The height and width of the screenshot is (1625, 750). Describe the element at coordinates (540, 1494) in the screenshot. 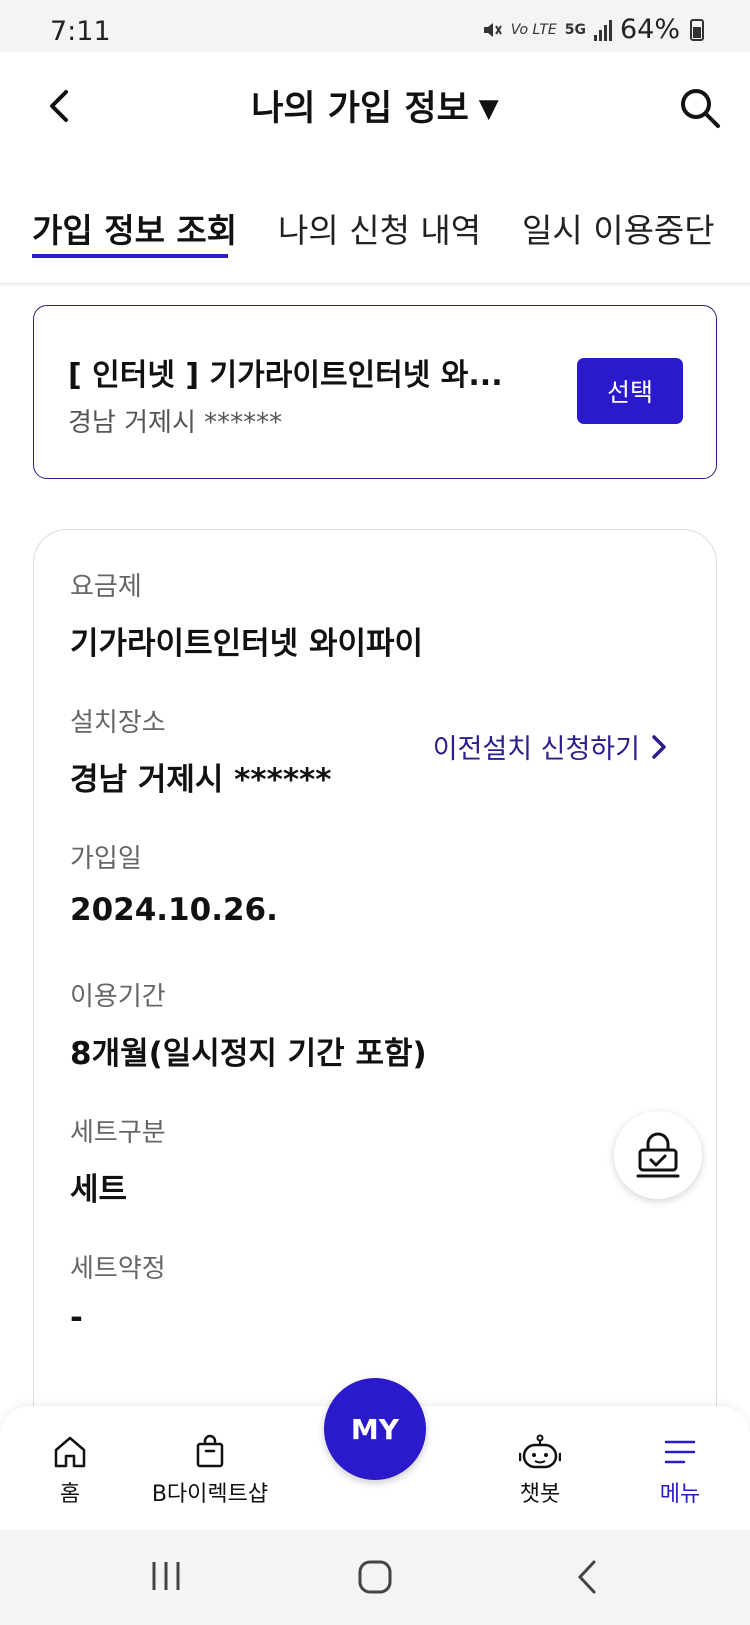

I see `nav-chatbot-label: 챗봇` at that location.